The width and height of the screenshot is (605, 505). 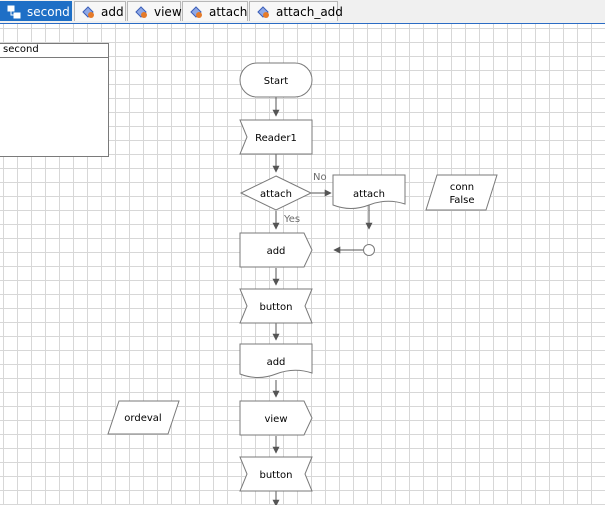 I want to click on tab-attach: attach, so click(x=215, y=11).